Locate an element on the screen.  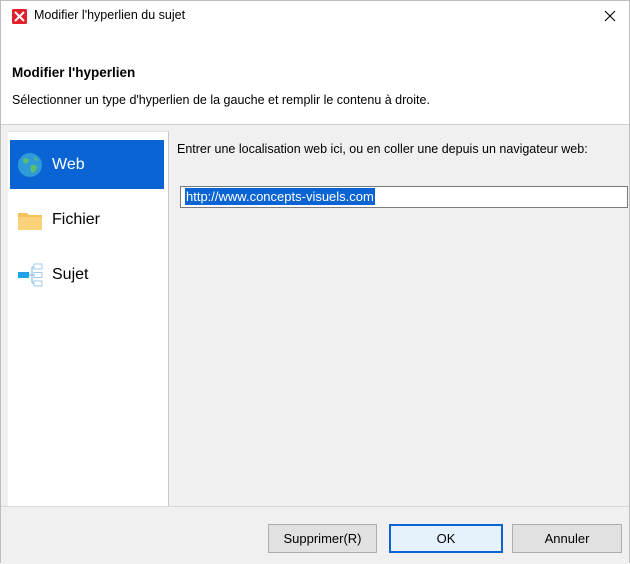
ok-button: OK is located at coordinates (446, 538).